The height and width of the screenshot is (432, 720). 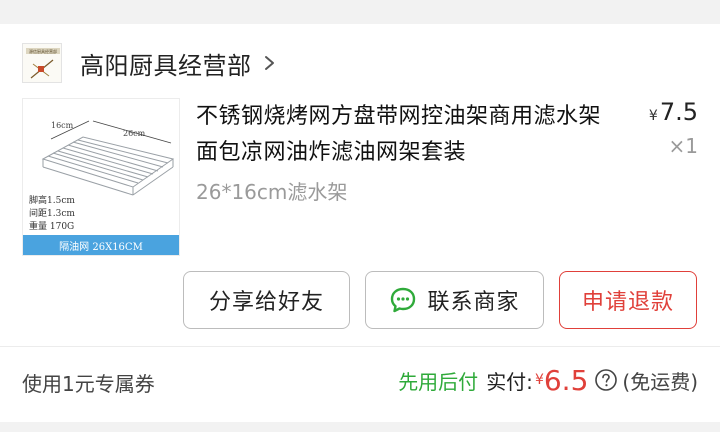 I want to click on payment-summary: 先用后付 实付: ¥ 6.5 (免运费), so click(x=548, y=380).